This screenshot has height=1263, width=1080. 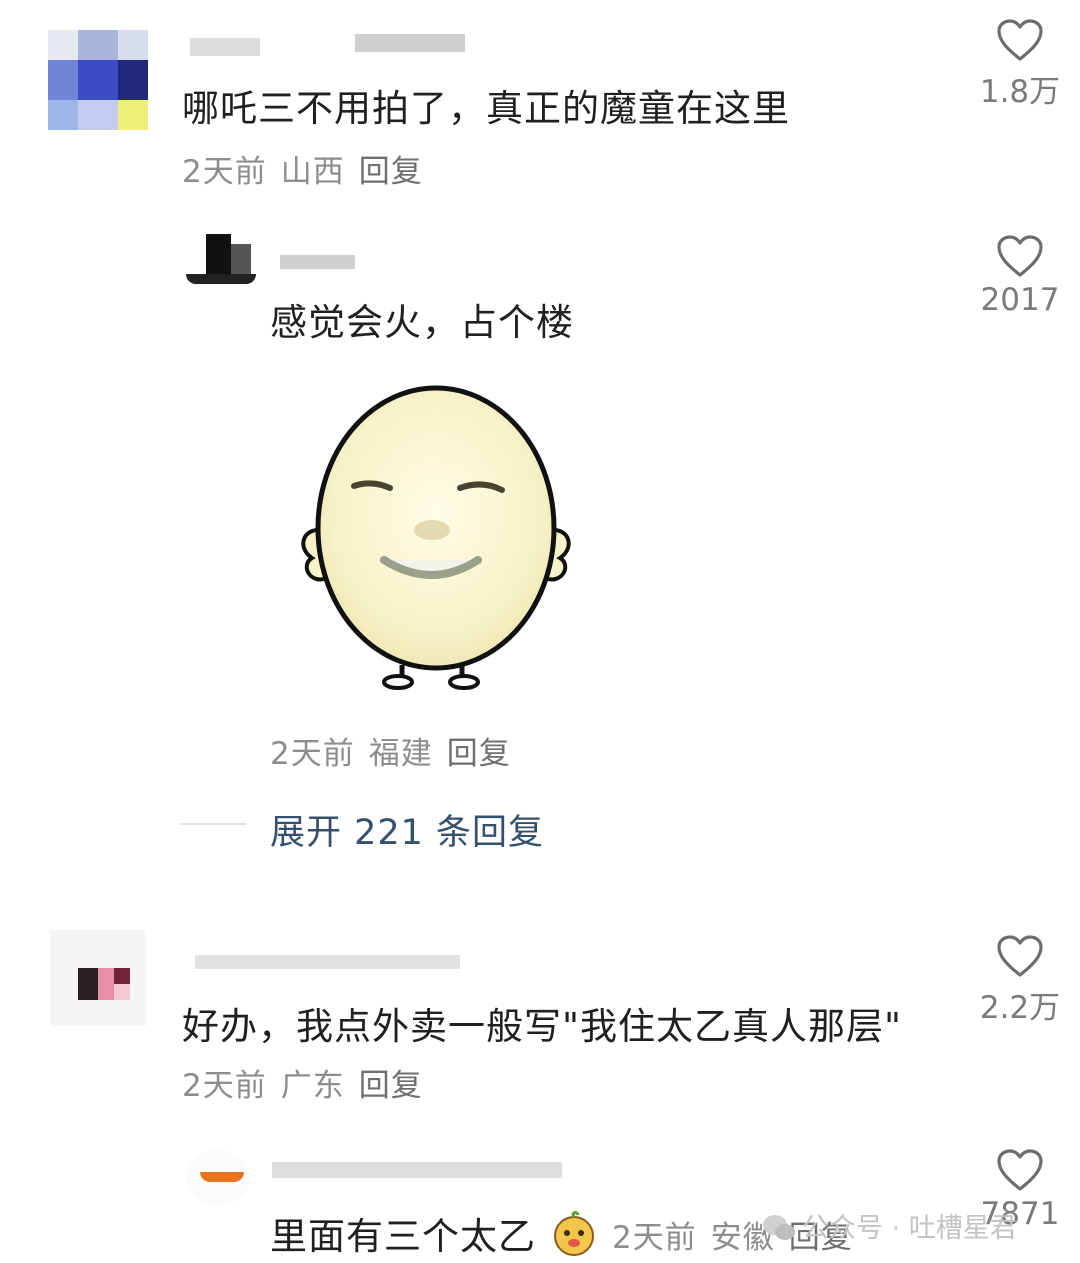 What do you see at coordinates (437, 536) in the screenshot?
I see `egg-face-sticker` at bounding box center [437, 536].